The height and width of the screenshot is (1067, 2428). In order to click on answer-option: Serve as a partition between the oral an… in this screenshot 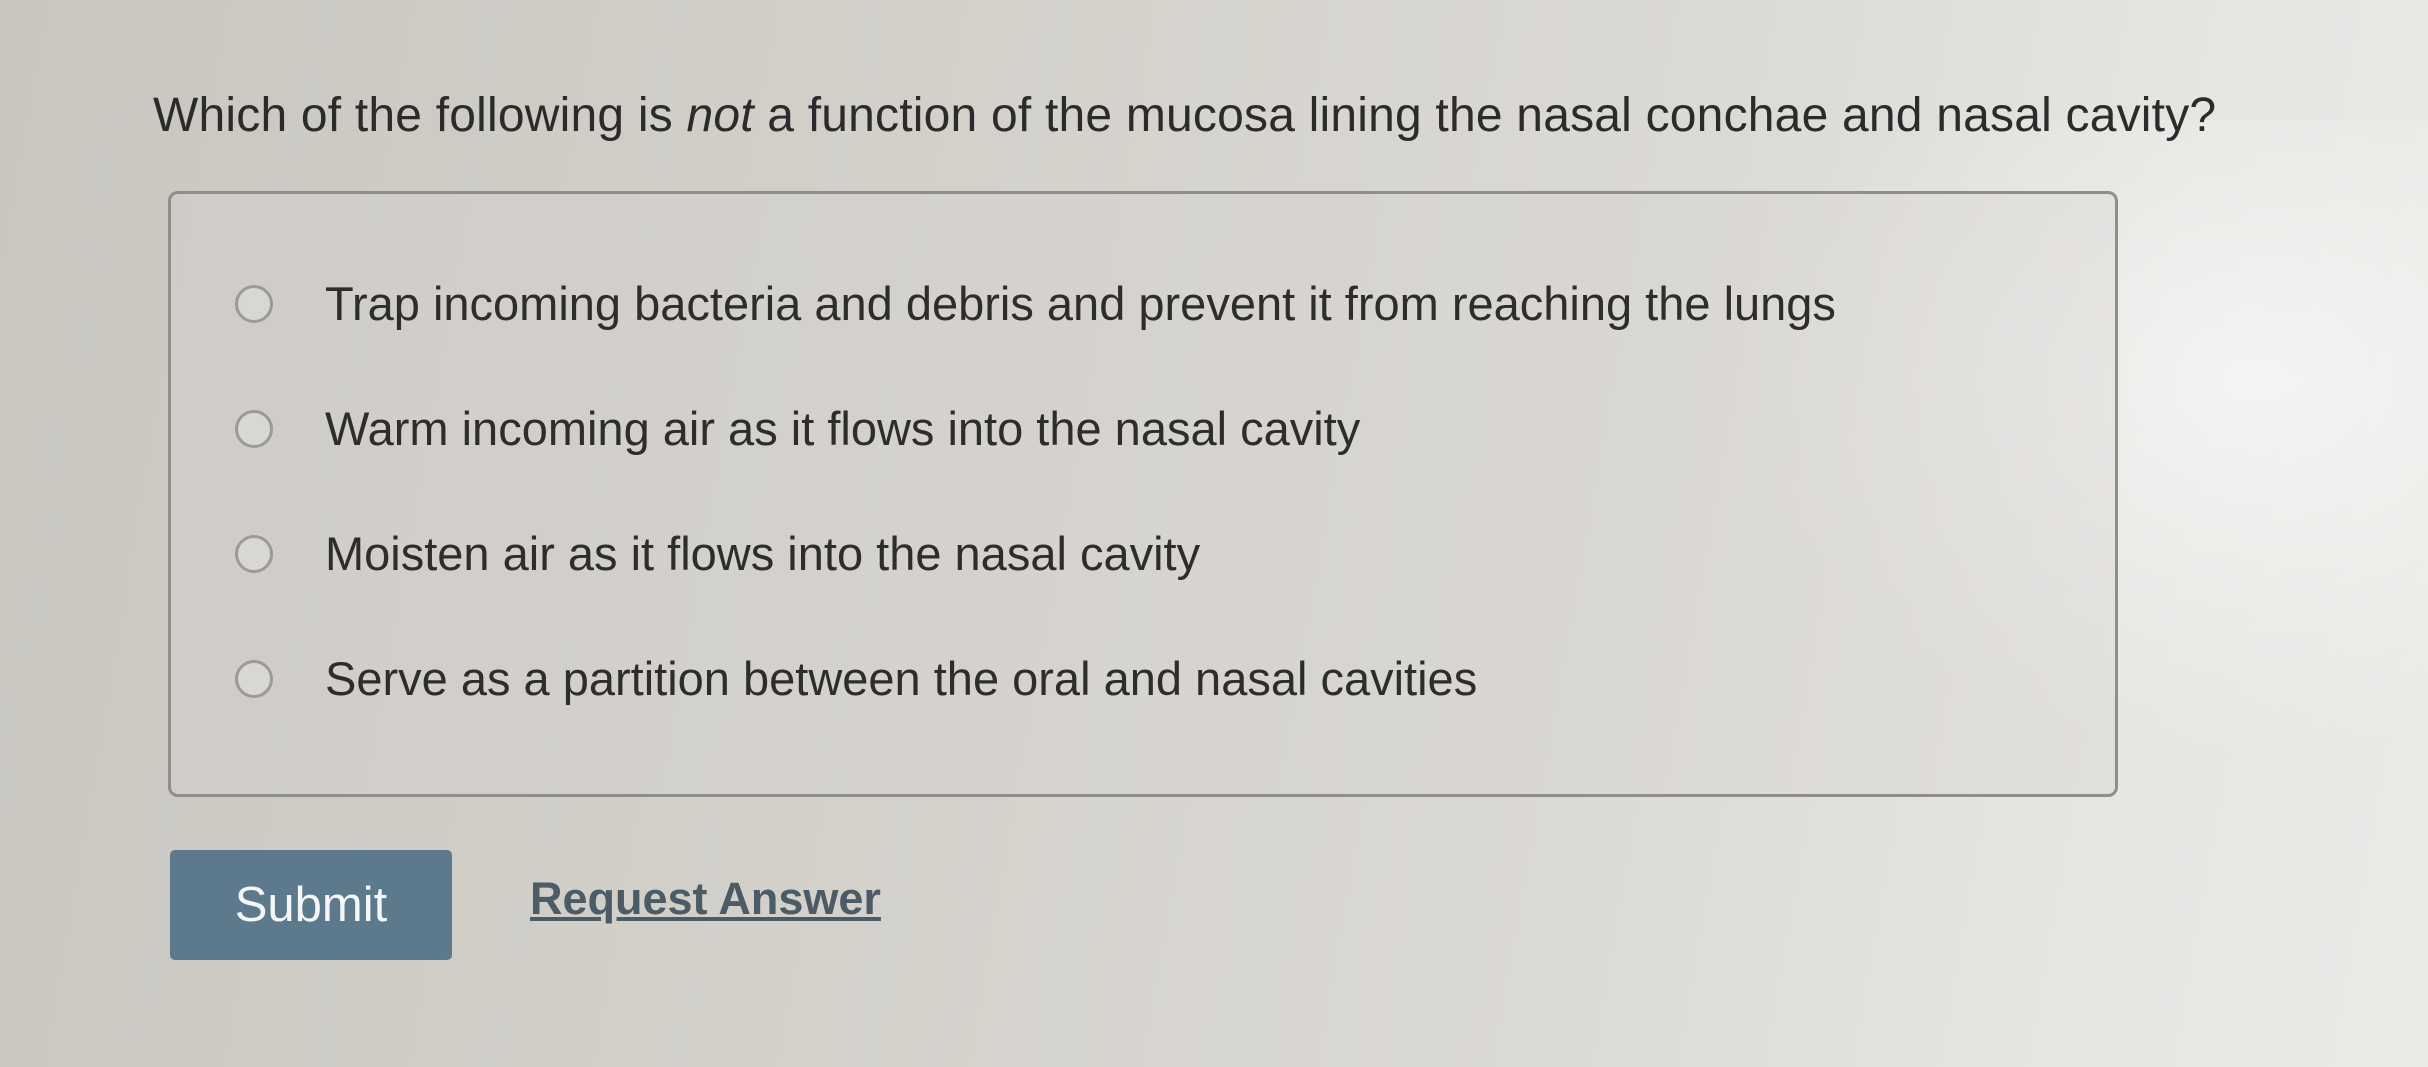, I will do `click(856, 678)`.